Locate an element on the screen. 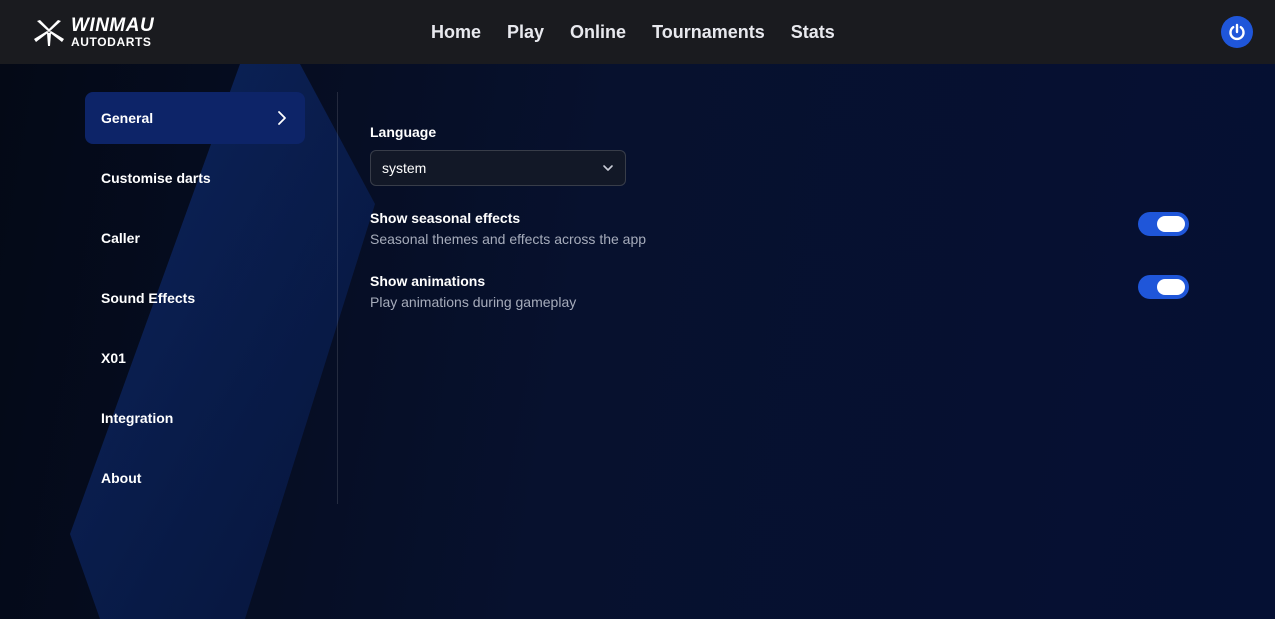 This screenshot has width=1275, height=619. sidebar-item-label: General is located at coordinates (127, 118).